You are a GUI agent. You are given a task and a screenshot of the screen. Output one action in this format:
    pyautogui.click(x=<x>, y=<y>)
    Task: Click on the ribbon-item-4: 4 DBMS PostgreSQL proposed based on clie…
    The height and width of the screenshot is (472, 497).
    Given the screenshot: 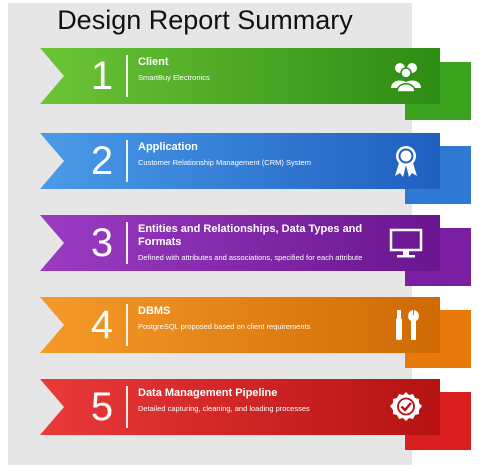 What is the action you would take?
    pyautogui.click(x=240, y=325)
    